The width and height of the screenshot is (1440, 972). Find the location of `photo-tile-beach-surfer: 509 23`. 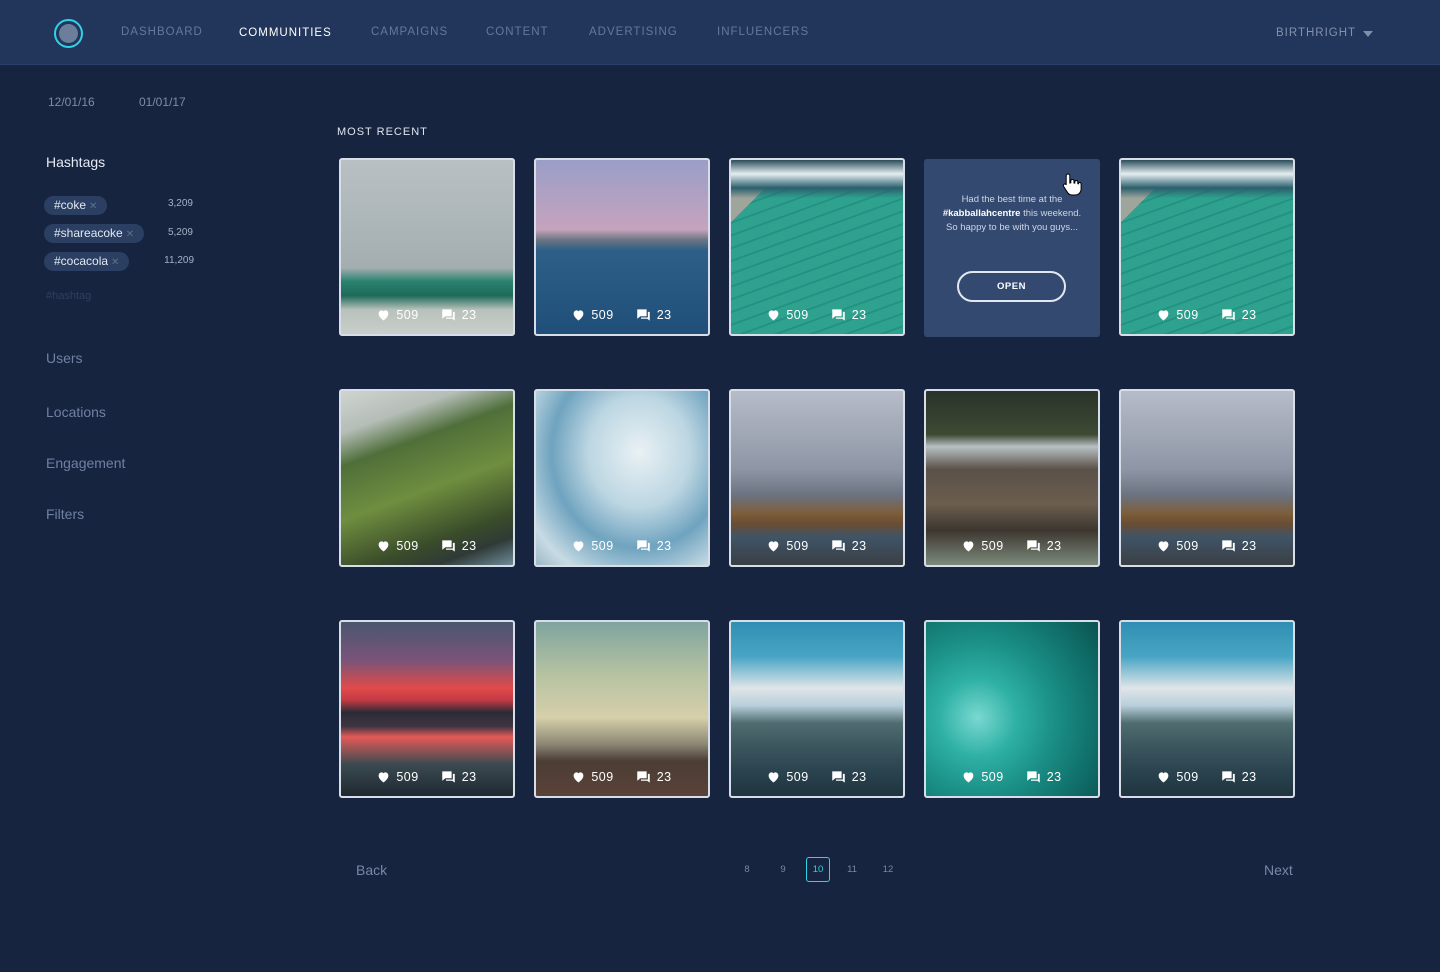

photo-tile-beach-surfer: 509 23 is located at coordinates (622, 709).